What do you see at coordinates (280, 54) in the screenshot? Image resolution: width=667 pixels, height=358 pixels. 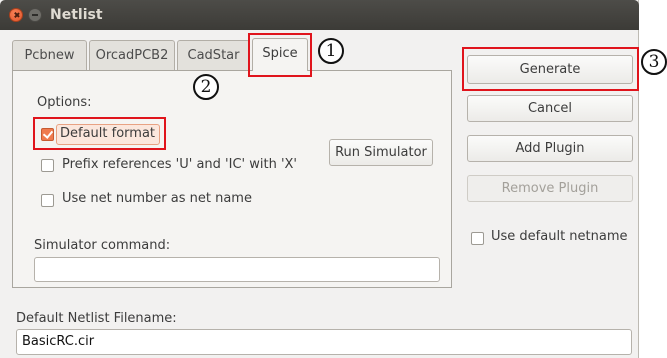 I see `tab-spice: Spice` at bounding box center [280, 54].